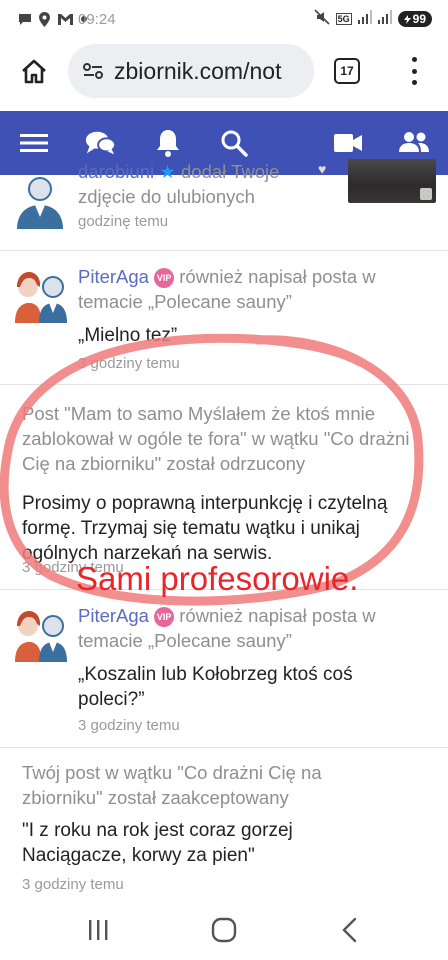  I want to click on home-icon, so click(34, 71).